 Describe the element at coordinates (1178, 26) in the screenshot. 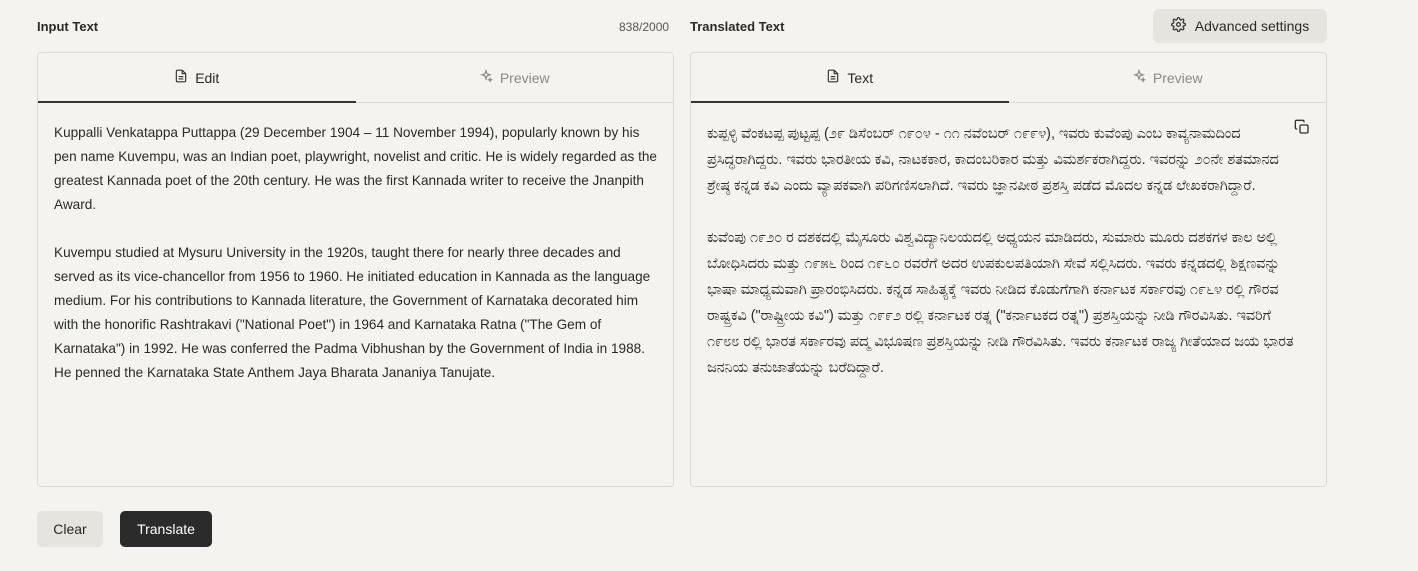

I see `gear-icon` at that location.